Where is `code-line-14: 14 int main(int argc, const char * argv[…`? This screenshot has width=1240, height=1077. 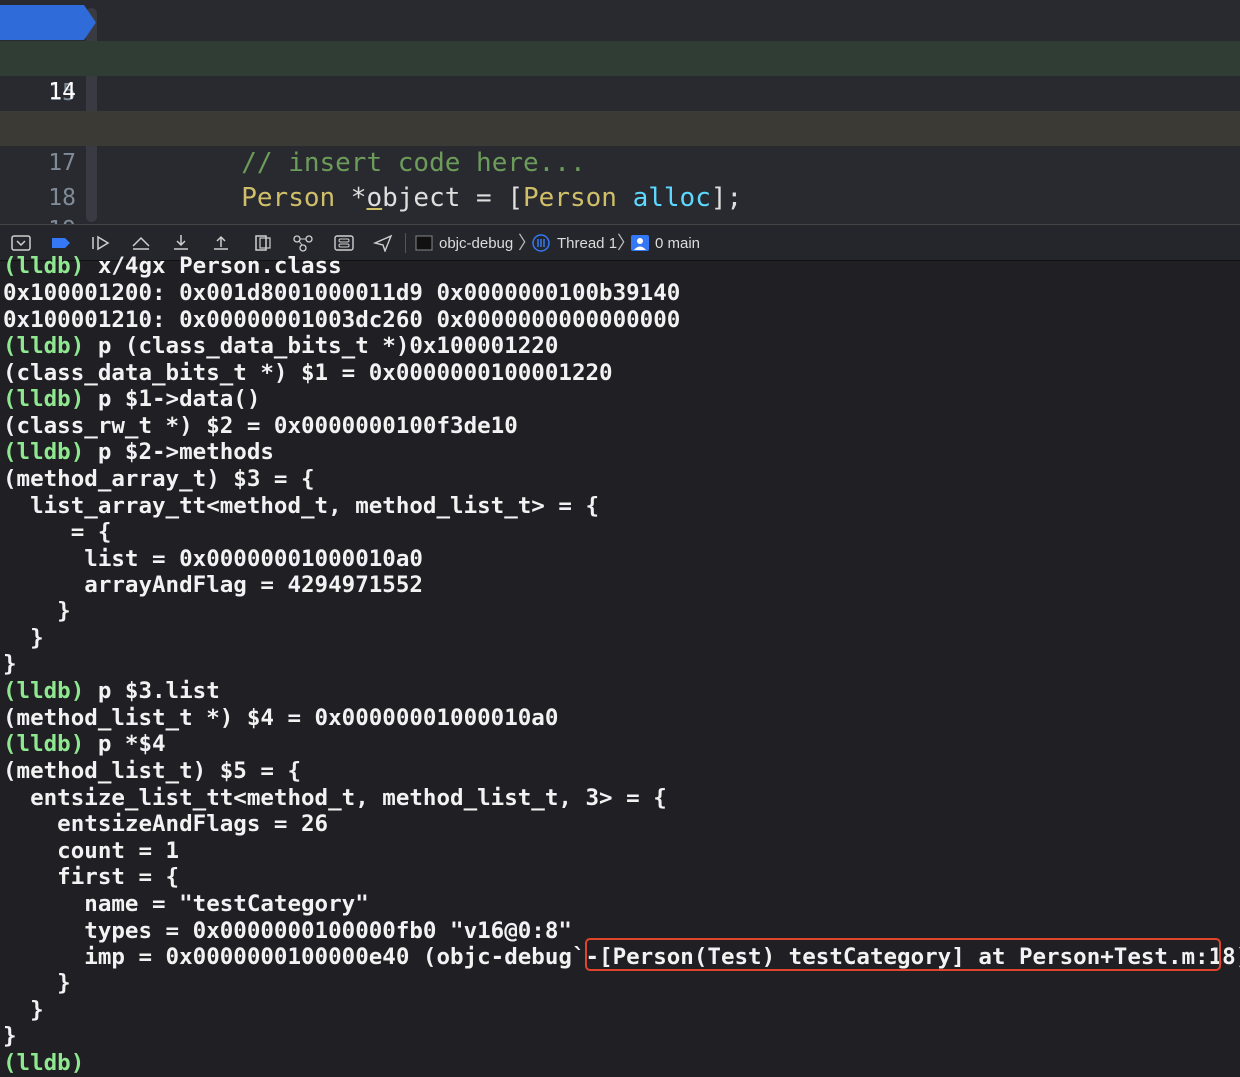
code-line-14: 14 int main(int argc, const char * argv[… is located at coordinates (620, 73).